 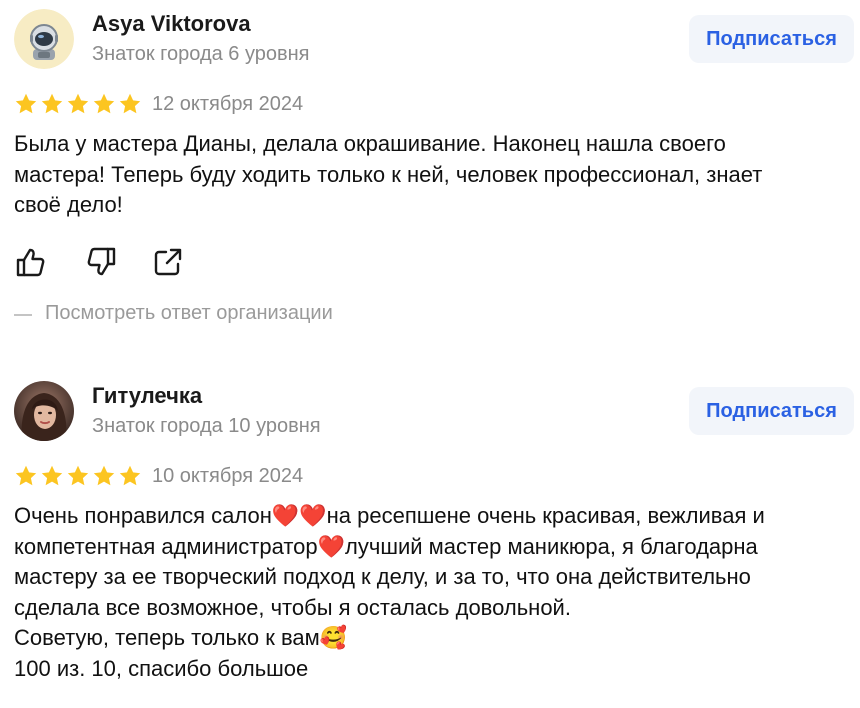 I want to click on org-reply-link: Посмотреть ответ организации, so click(x=173, y=313).